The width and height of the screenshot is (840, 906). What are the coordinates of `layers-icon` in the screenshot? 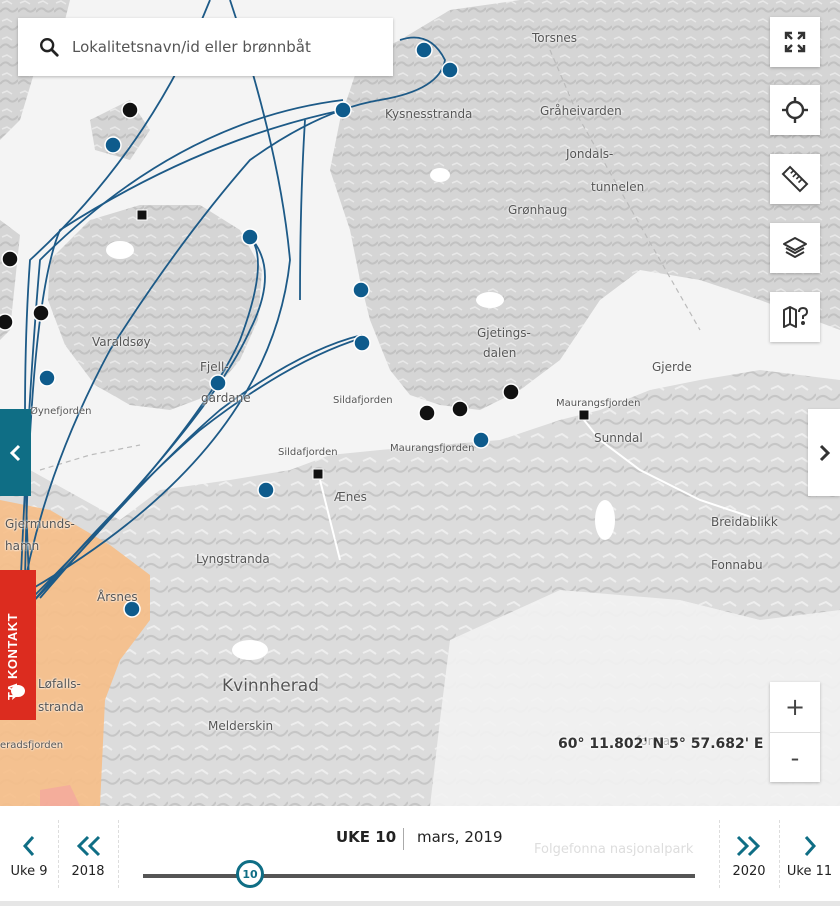 It's located at (795, 247).